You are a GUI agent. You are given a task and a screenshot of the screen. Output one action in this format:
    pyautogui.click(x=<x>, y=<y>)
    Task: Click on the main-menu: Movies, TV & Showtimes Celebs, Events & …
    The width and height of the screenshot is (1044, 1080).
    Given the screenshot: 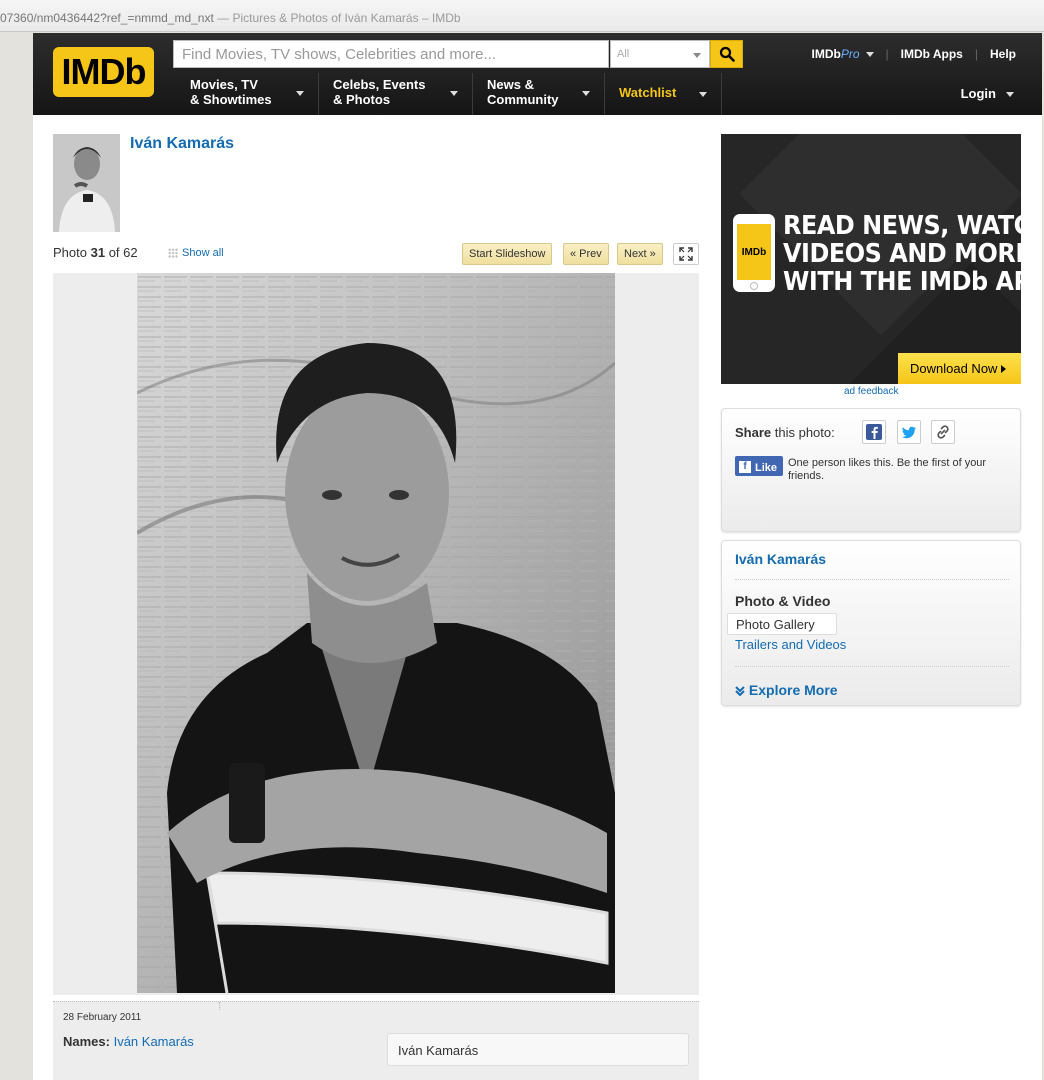 What is the action you would take?
    pyautogui.click(x=449, y=94)
    